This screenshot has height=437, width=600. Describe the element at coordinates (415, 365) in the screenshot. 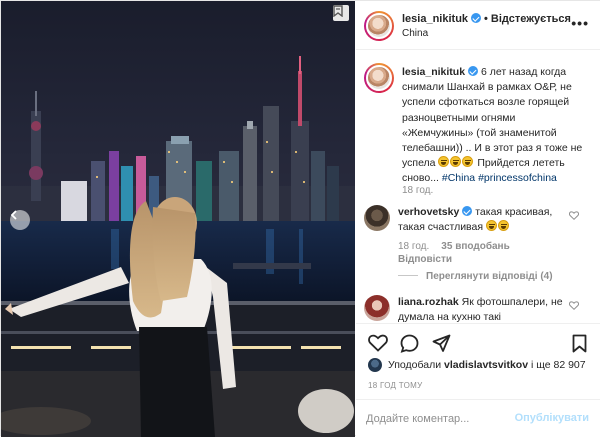

I see `likes-prefix: Уподобали` at that location.